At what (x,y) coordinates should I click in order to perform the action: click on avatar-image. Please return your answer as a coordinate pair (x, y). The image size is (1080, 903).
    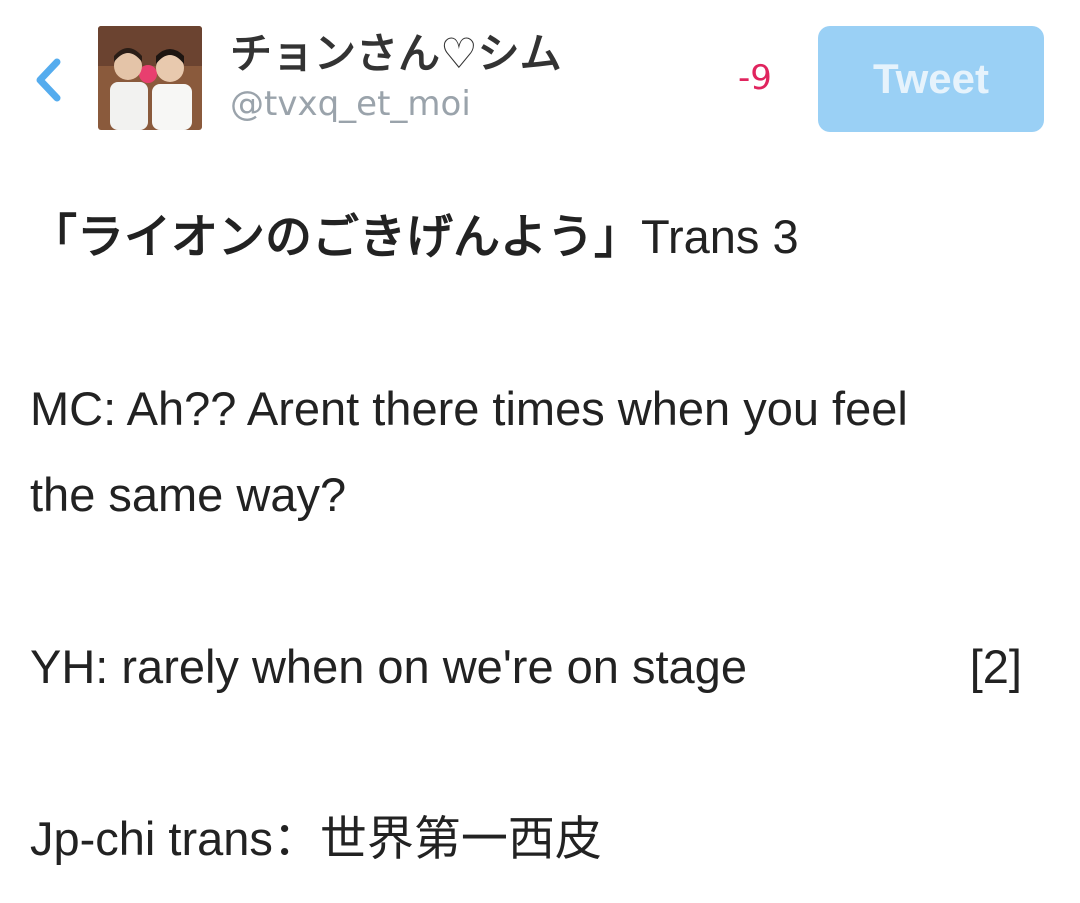
    Looking at the image, I should click on (150, 78).